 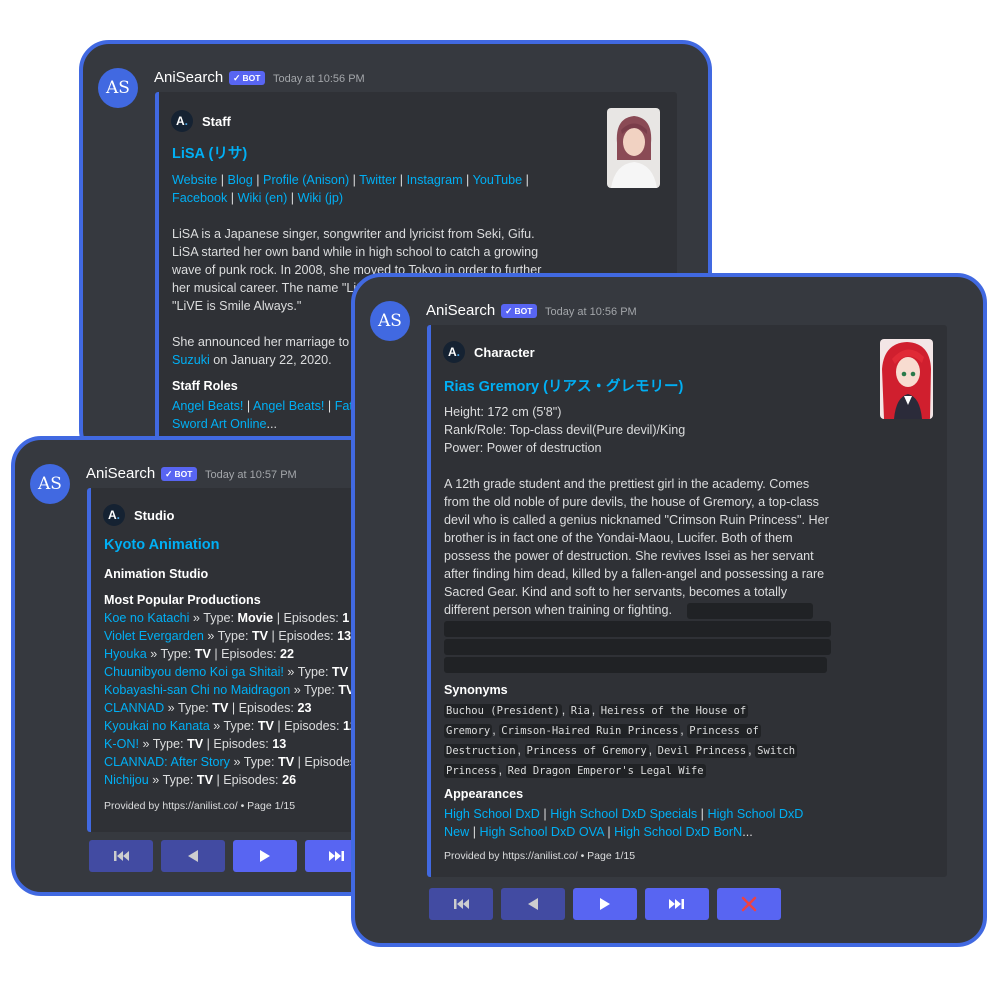 I want to click on production-episodes: 22, so click(x=286, y=654).